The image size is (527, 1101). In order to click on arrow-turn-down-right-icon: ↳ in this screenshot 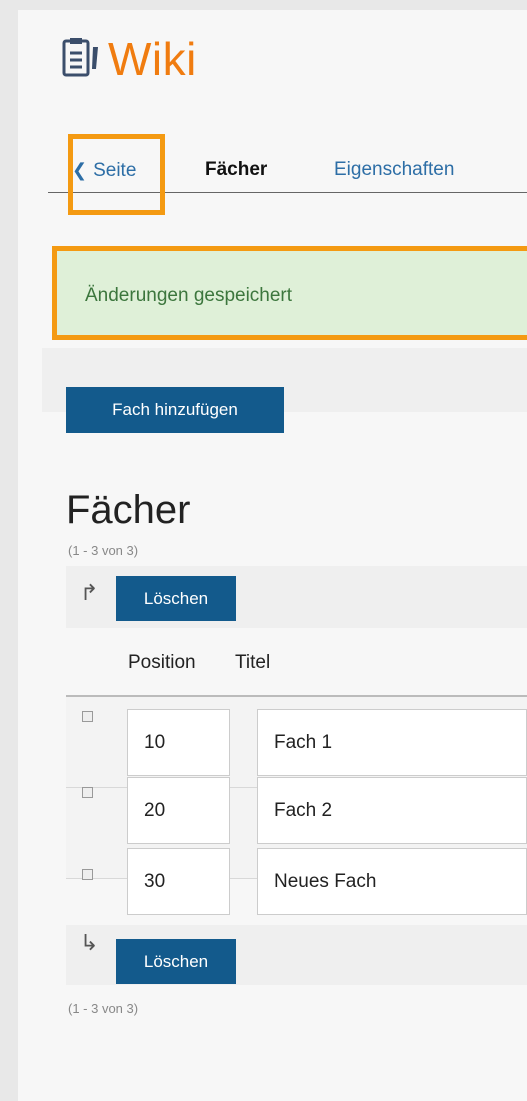, I will do `click(89, 942)`.